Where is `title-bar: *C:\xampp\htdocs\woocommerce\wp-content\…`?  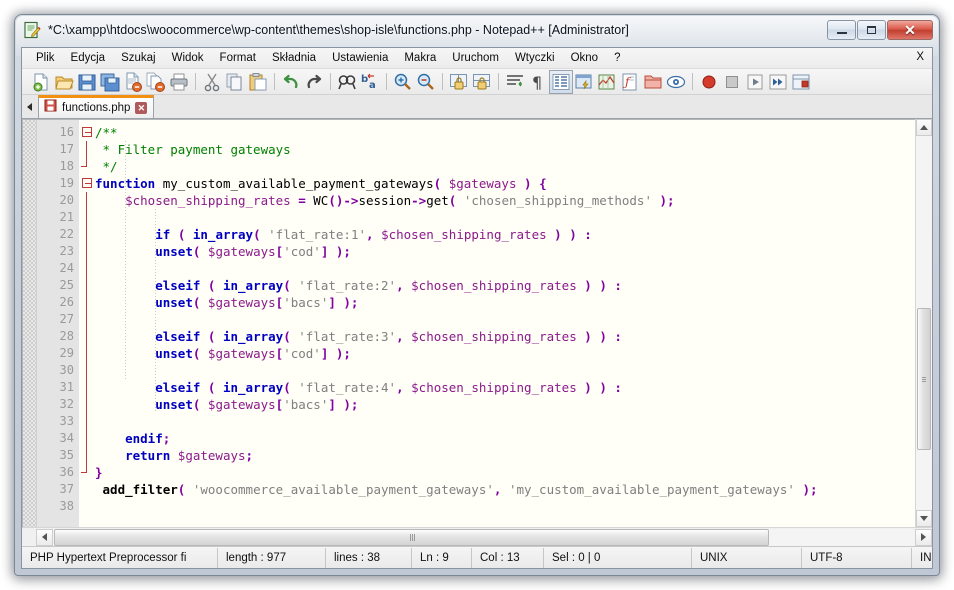 title-bar: *C:\xampp\htdocs\woocommerce\wp-content\… is located at coordinates (477, 30).